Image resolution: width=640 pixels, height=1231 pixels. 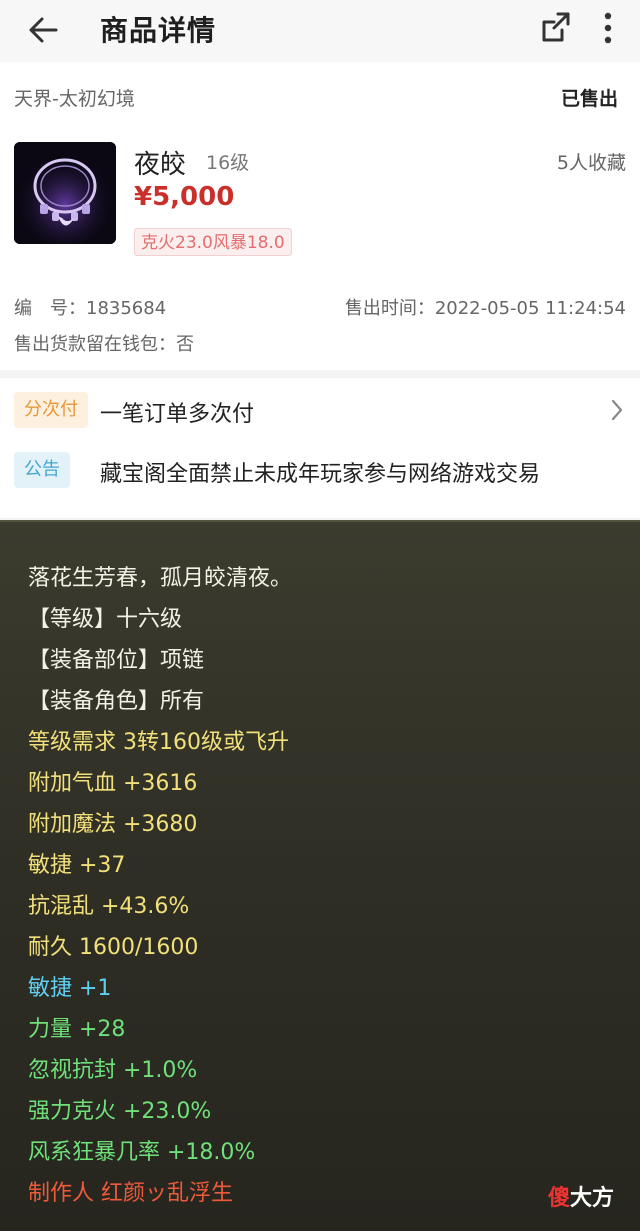 I want to click on watermark: 傻大方, so click(x=581, y=1198).